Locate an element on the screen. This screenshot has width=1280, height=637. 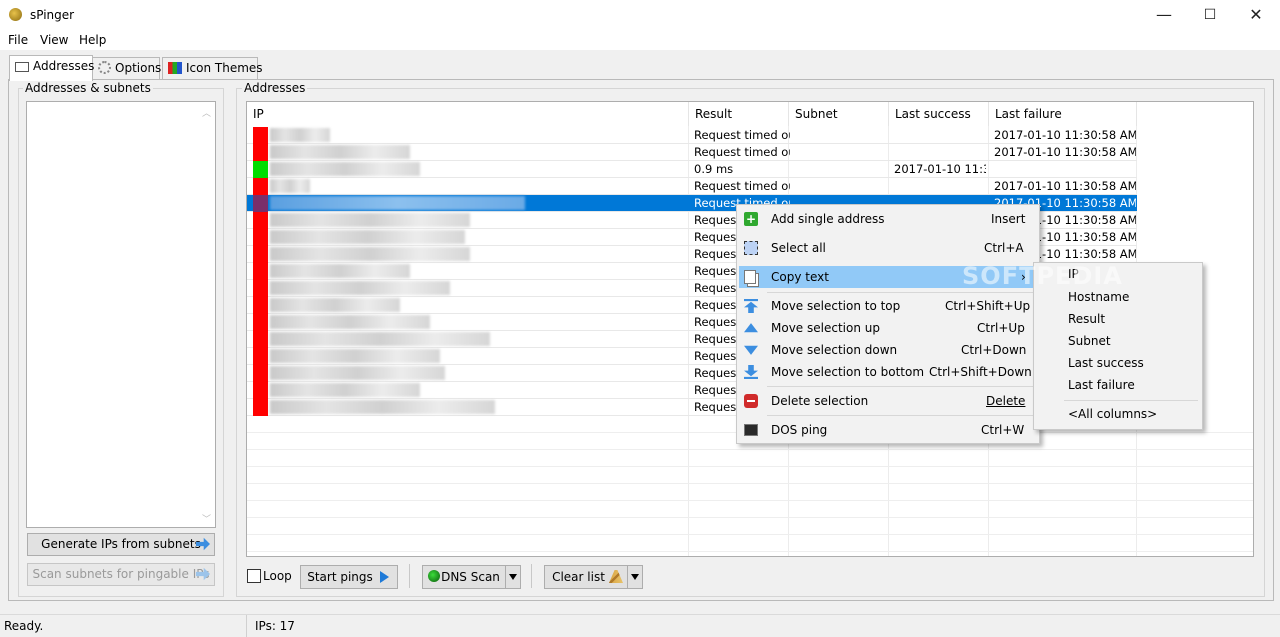
subnets-textbox: ︿ ﹀ is located at coordinates (121, 314).